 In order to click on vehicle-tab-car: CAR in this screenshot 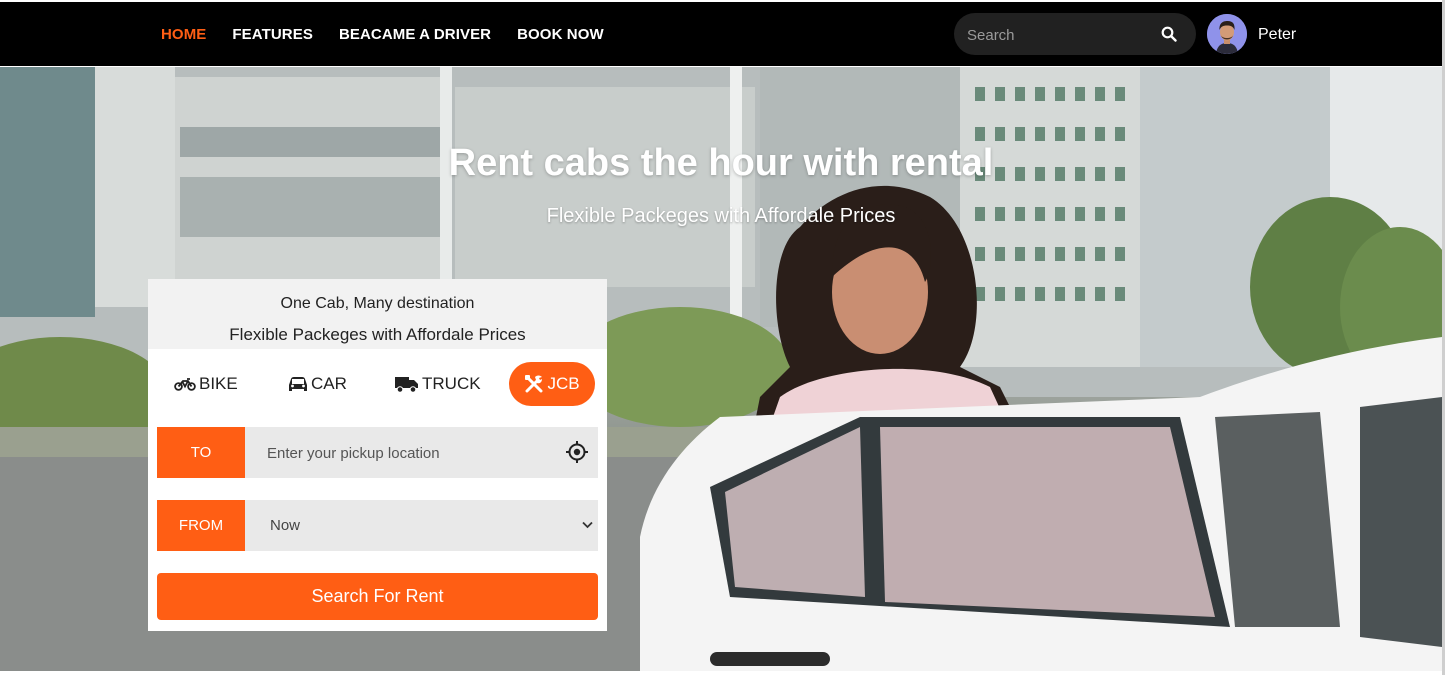, I will do `click(317, 384)`.